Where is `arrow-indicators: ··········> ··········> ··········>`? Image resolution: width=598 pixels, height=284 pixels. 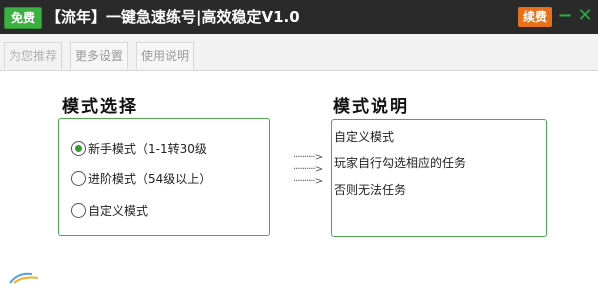
arrow-indicators: ··········> ··········> ··········> is located at coordinates (308, 170).